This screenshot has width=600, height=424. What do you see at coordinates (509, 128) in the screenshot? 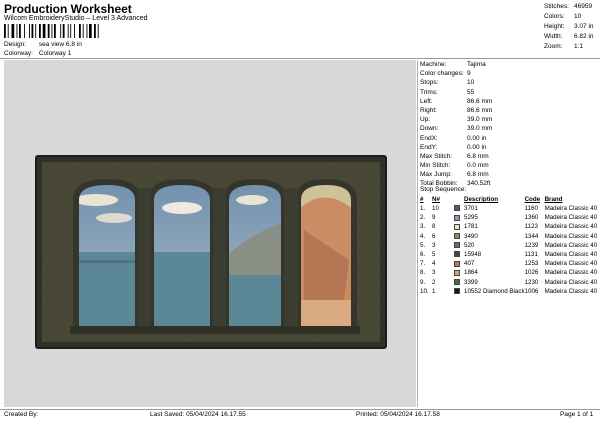
I see `machine-info-row: Down: 39.0 mm` at bounding box center [509, 128].